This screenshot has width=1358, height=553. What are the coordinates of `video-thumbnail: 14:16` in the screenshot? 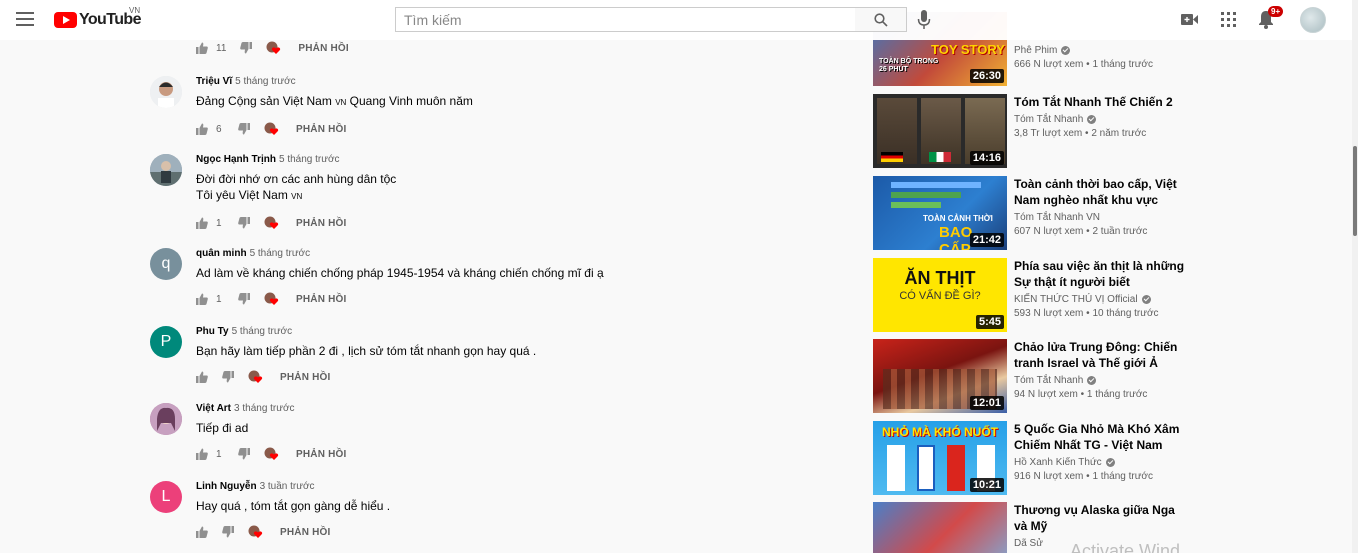 It's located at (940, 131).